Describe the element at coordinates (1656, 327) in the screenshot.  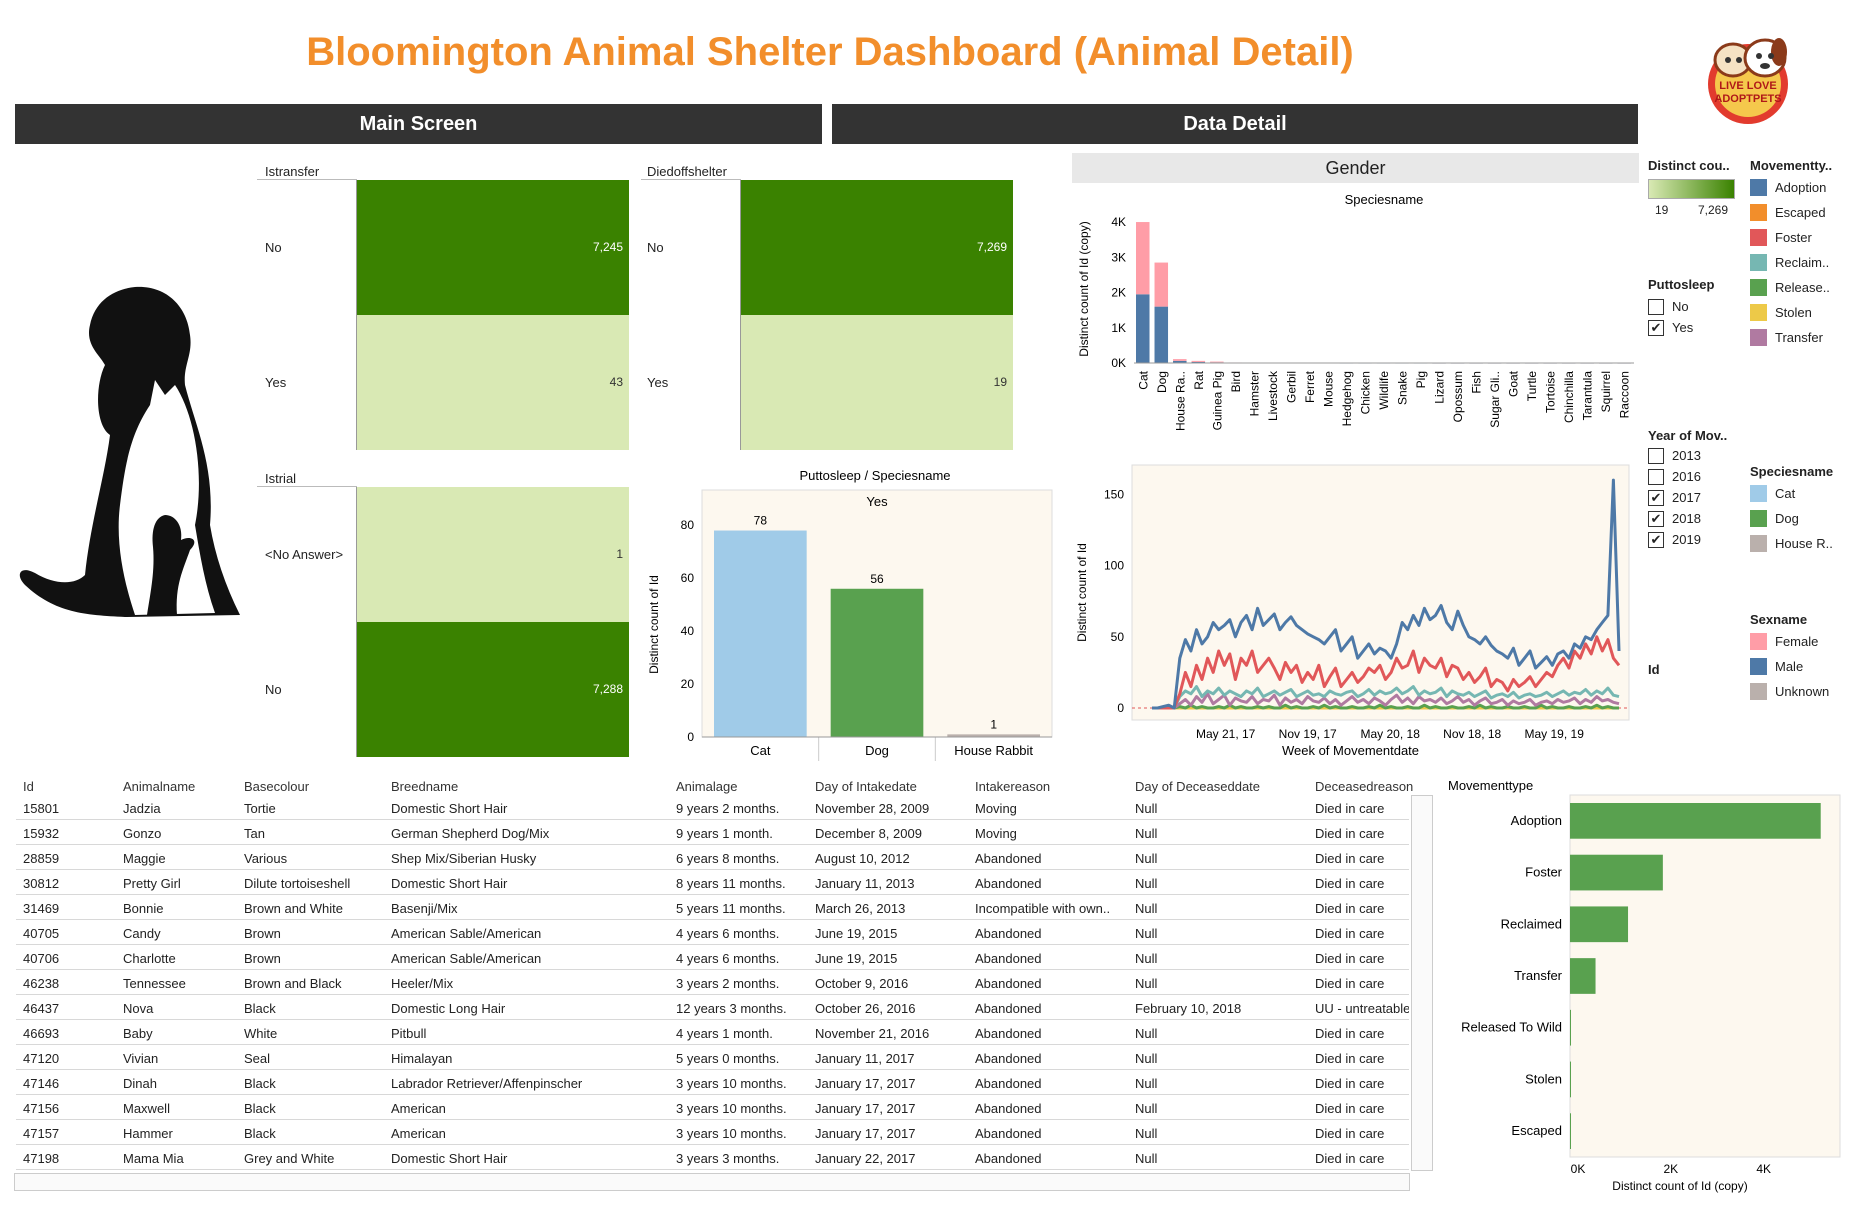
I see `legend-puttosleep-checkbox: ✔` at that location.